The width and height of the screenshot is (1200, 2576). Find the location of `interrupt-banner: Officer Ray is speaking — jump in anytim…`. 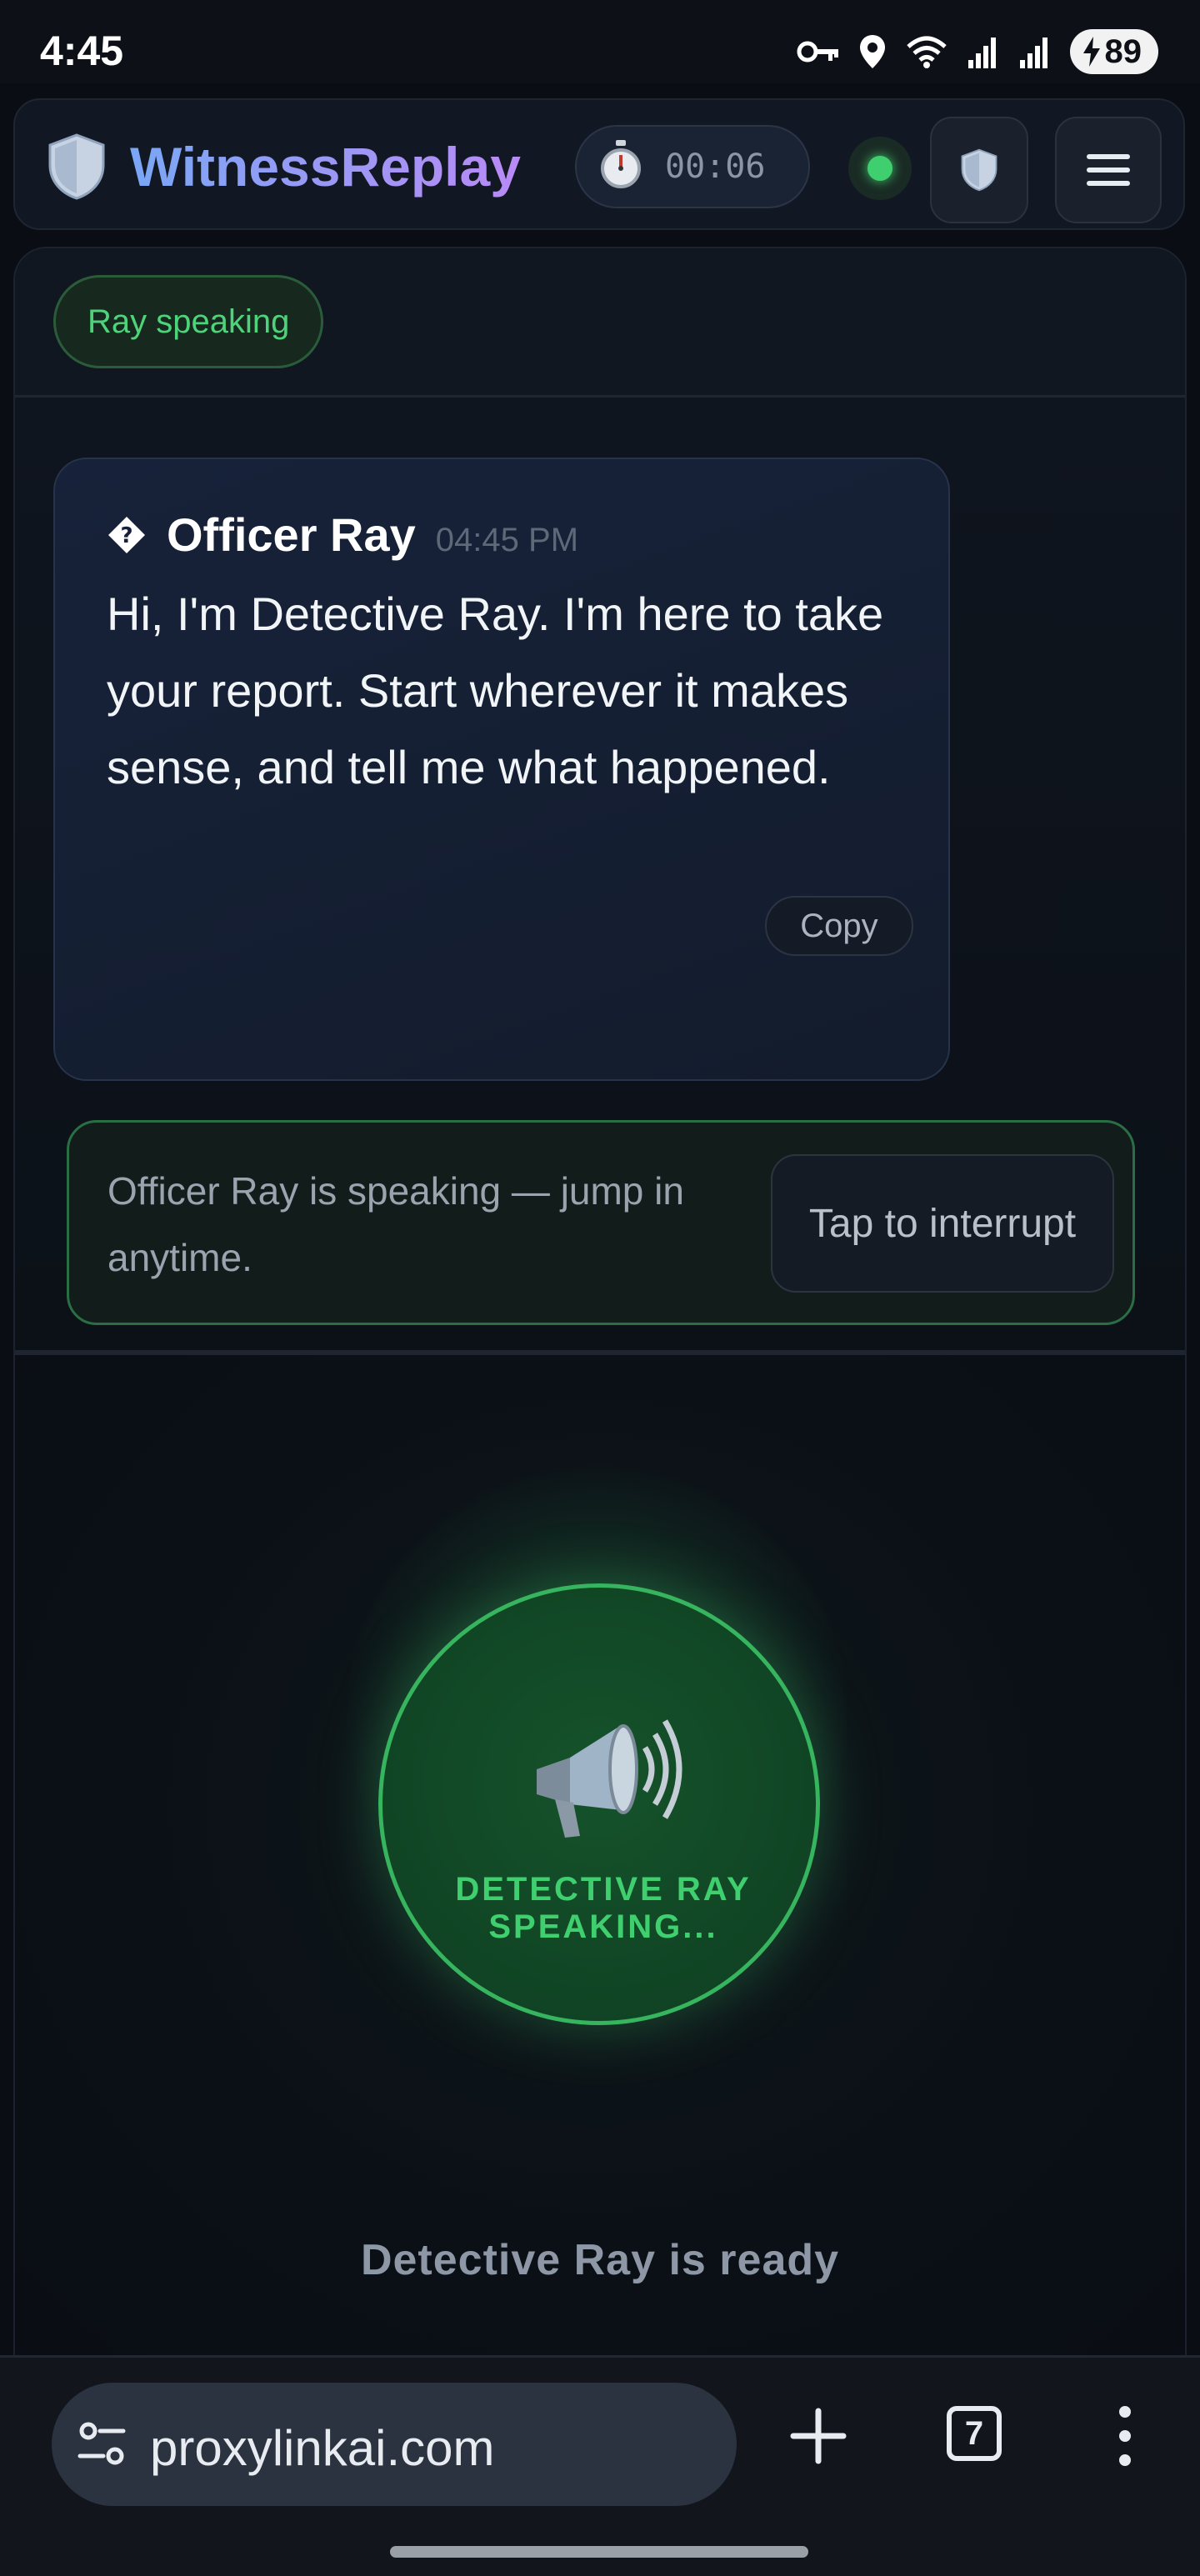

interrupt-banner: Officer Ray is speaking — jump in anytim… is located at coordinates (601, 1223).